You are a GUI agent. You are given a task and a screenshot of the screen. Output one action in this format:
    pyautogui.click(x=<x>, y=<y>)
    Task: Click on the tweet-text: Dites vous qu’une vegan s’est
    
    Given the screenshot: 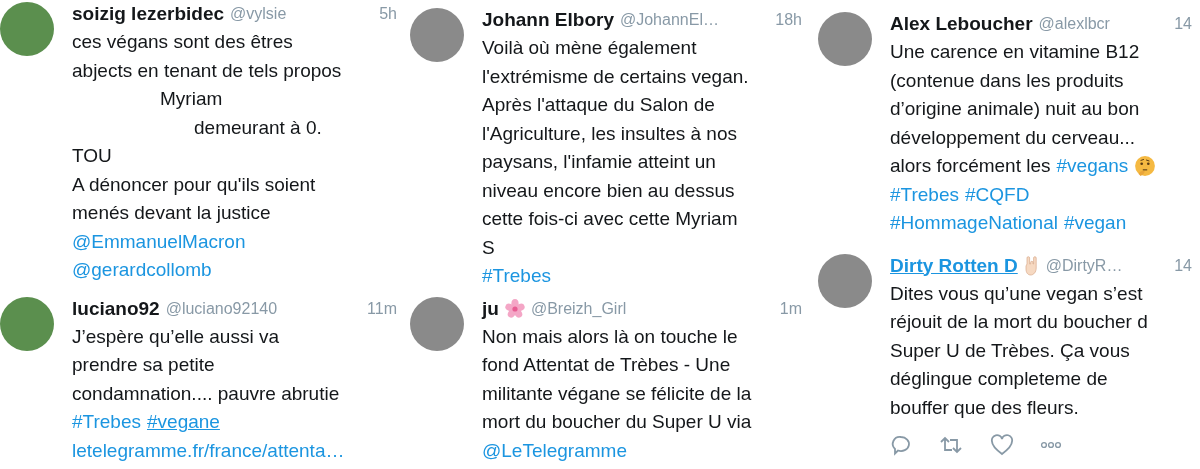 What is the action you would take?
    pyautogui.click(x=1016, y=293)
    